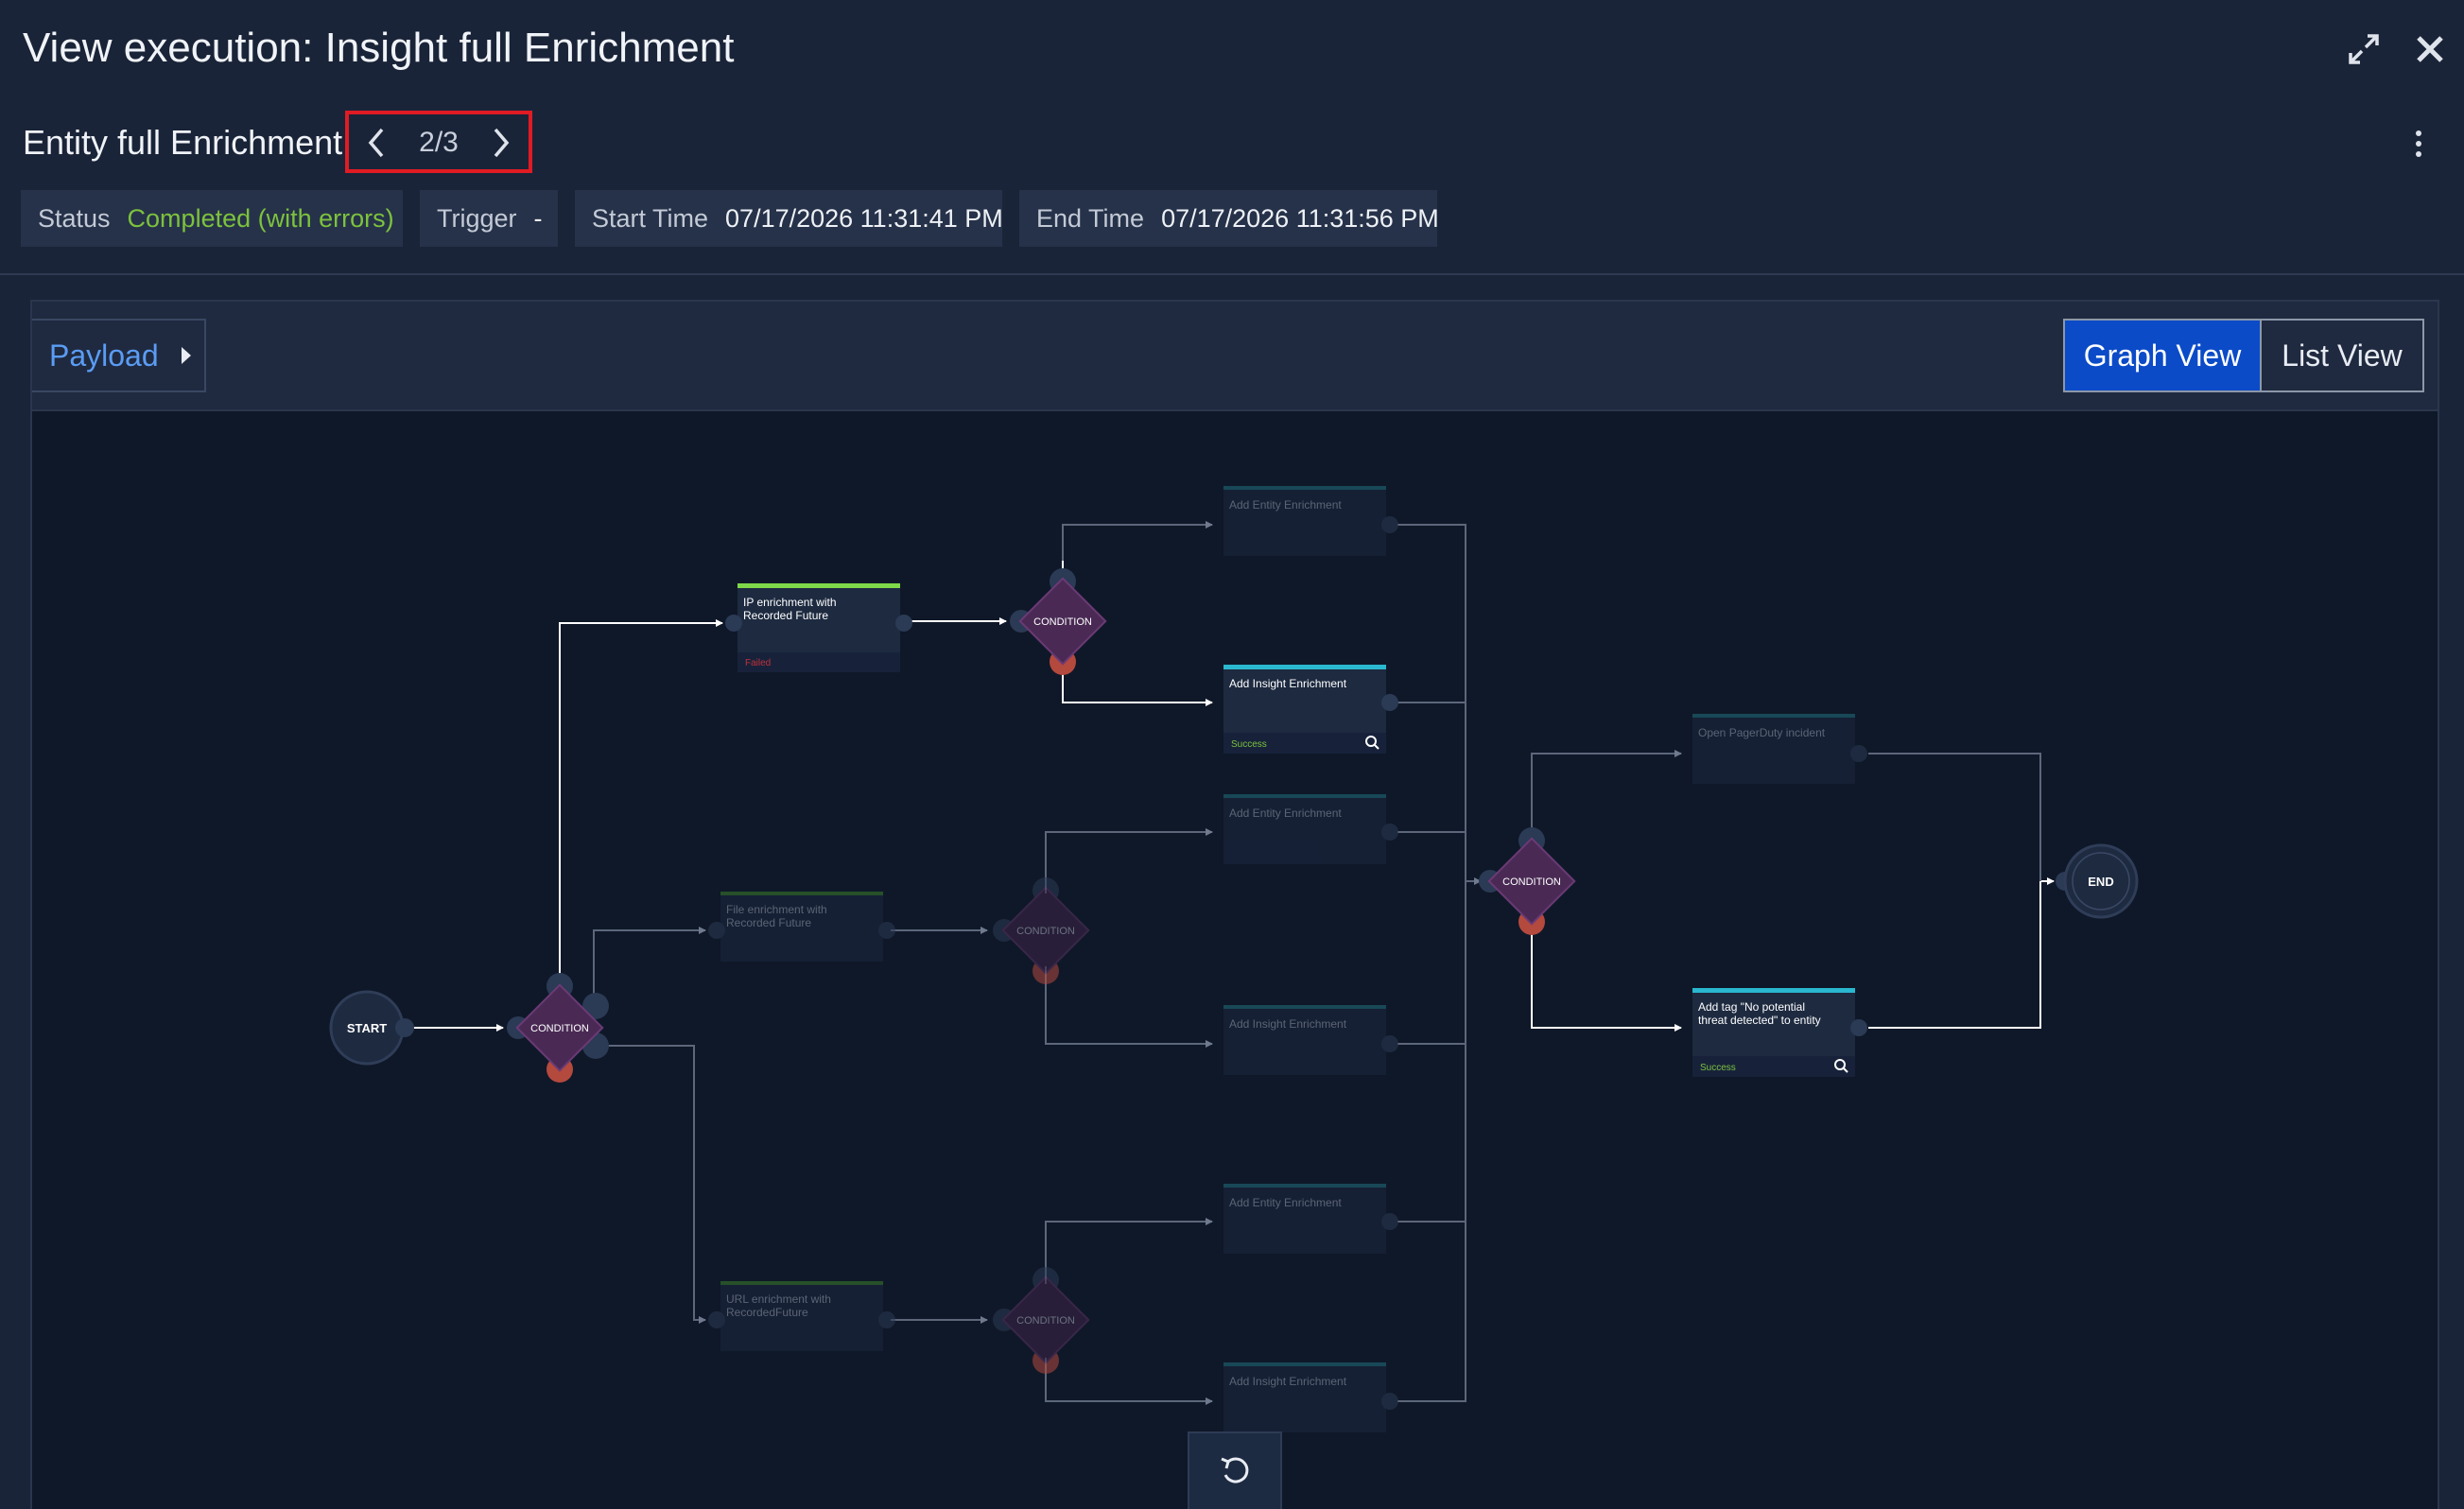  What do you see at coordinates (1779, 749) in the screenshot?
I see `pagerduty-node: Open PagerDuty incident` at bounding box center [1779, 749].